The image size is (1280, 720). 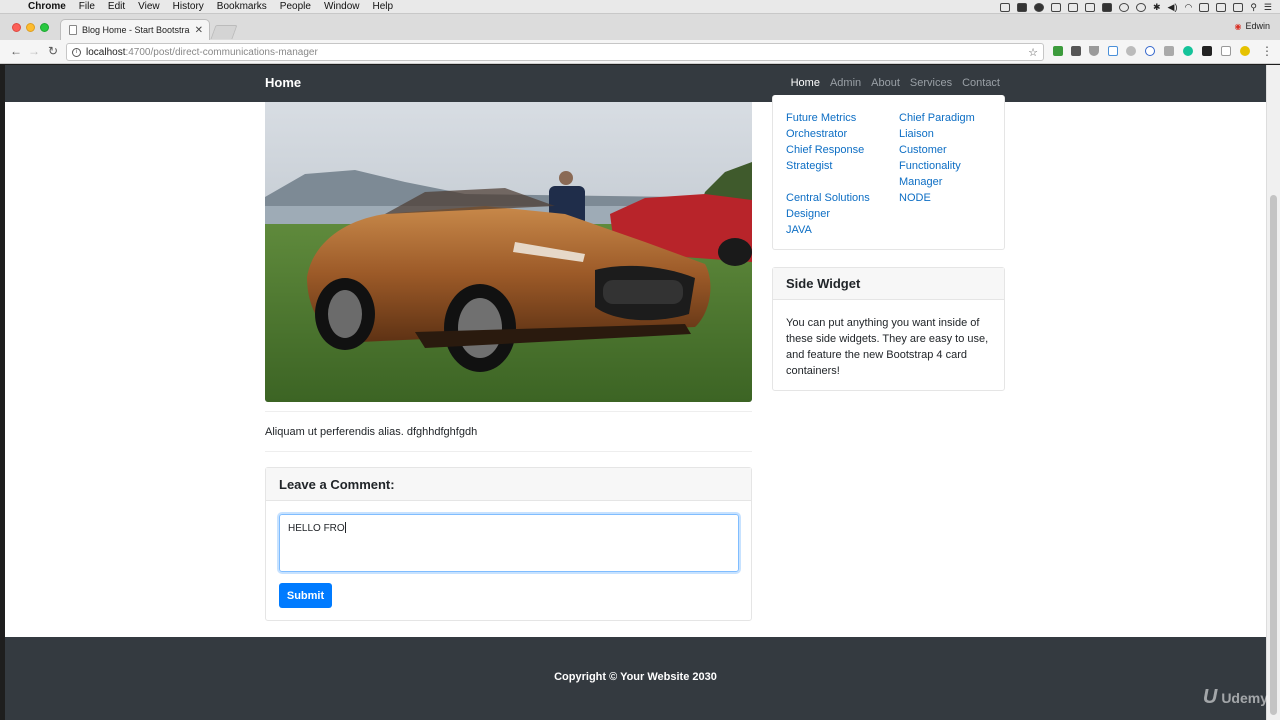 I want to click on tab-title: Blog Home - Start Bootstrap T, so click(x=136, y=30).